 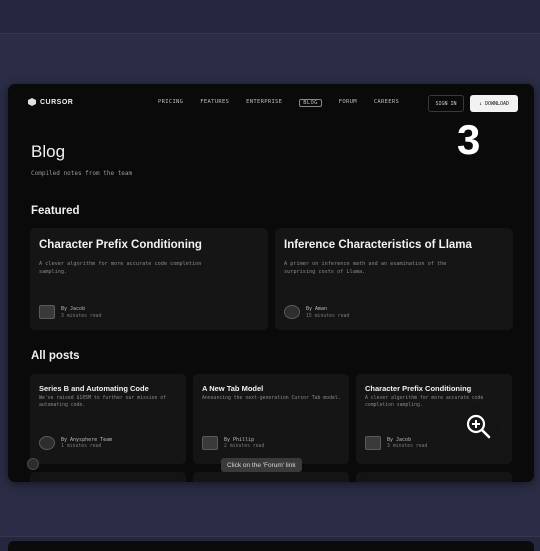 I want to click on card-author: By Anysphere Team, so click(x=87, y=440).